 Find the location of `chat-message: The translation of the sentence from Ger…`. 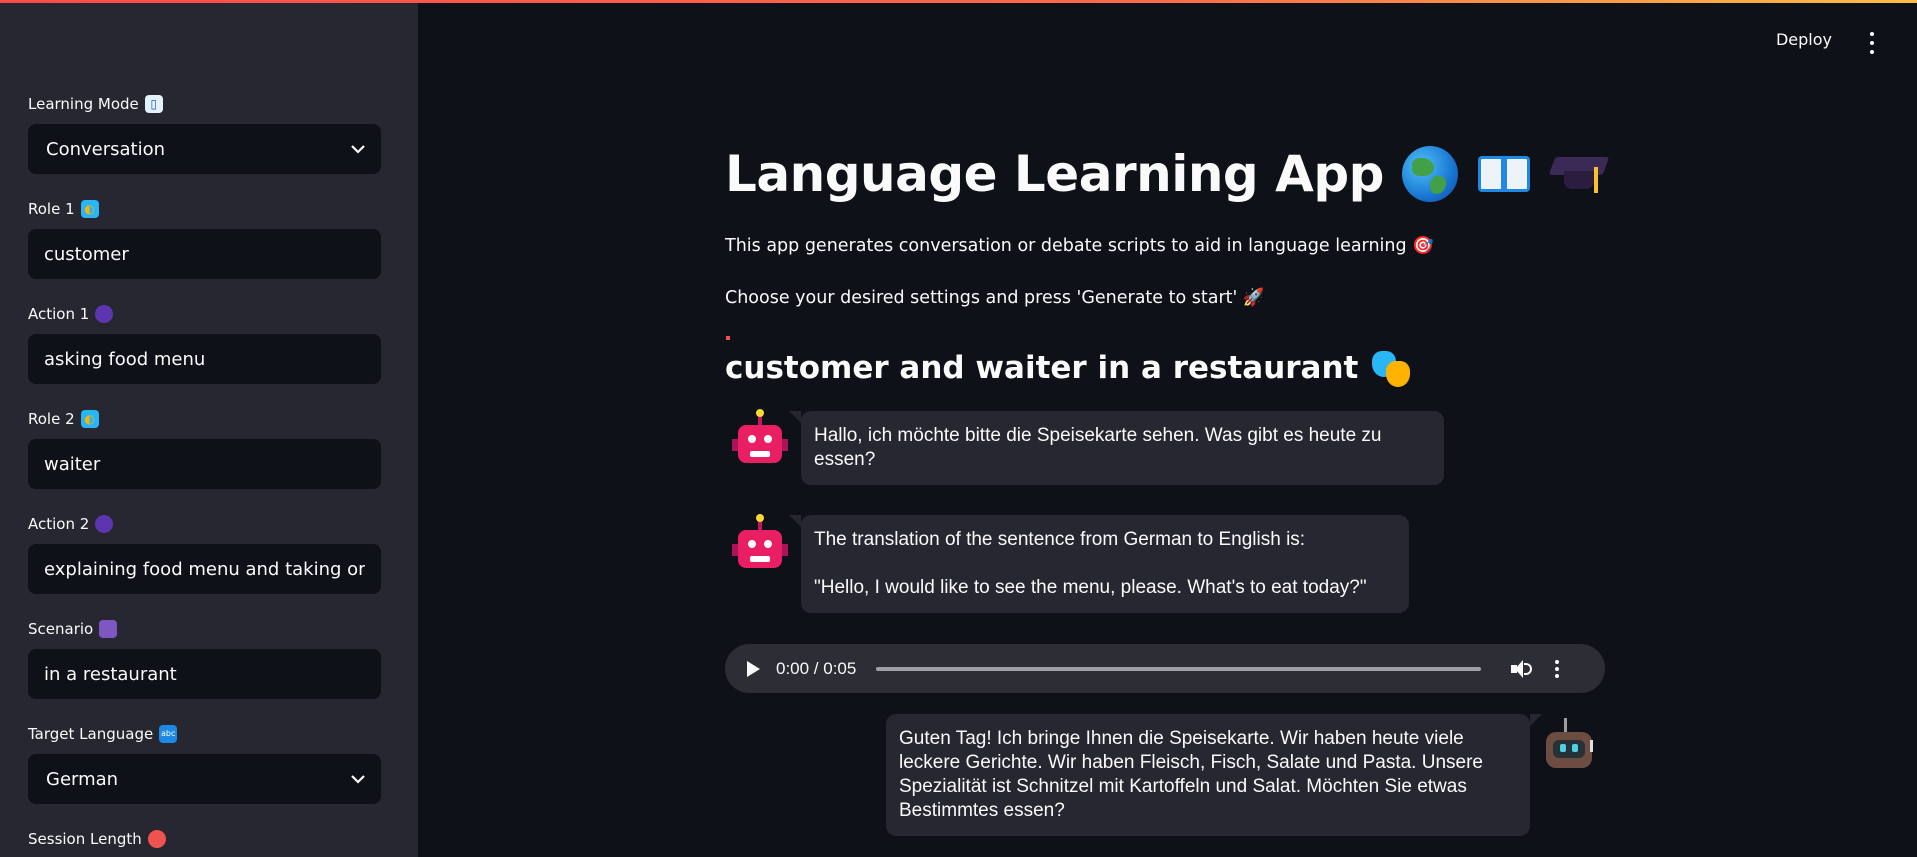

chat-message: The translation of the sentence from Ger… is located at coordinates (1099, 564).